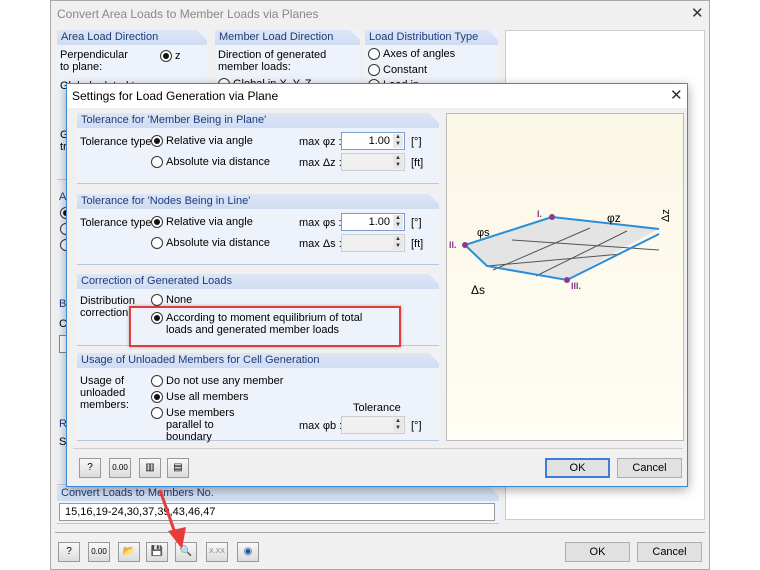 The image size is (760, 570). What do you see at coordinates (178, 468) in the screenshot?
I see `export-icon: ▤` at bounding box center [178, 468].